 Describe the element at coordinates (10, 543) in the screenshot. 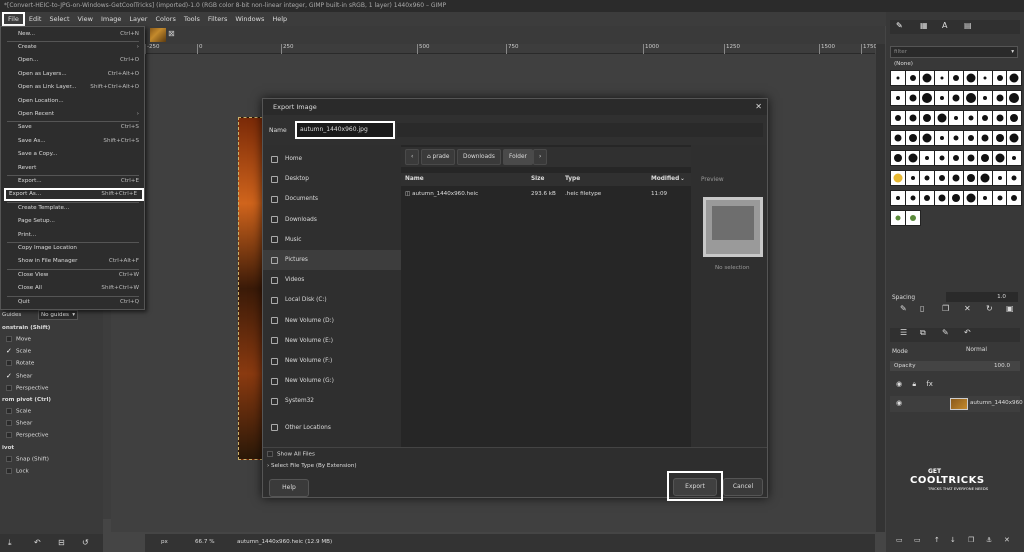

I see `save-icon: ⤓` at that location.